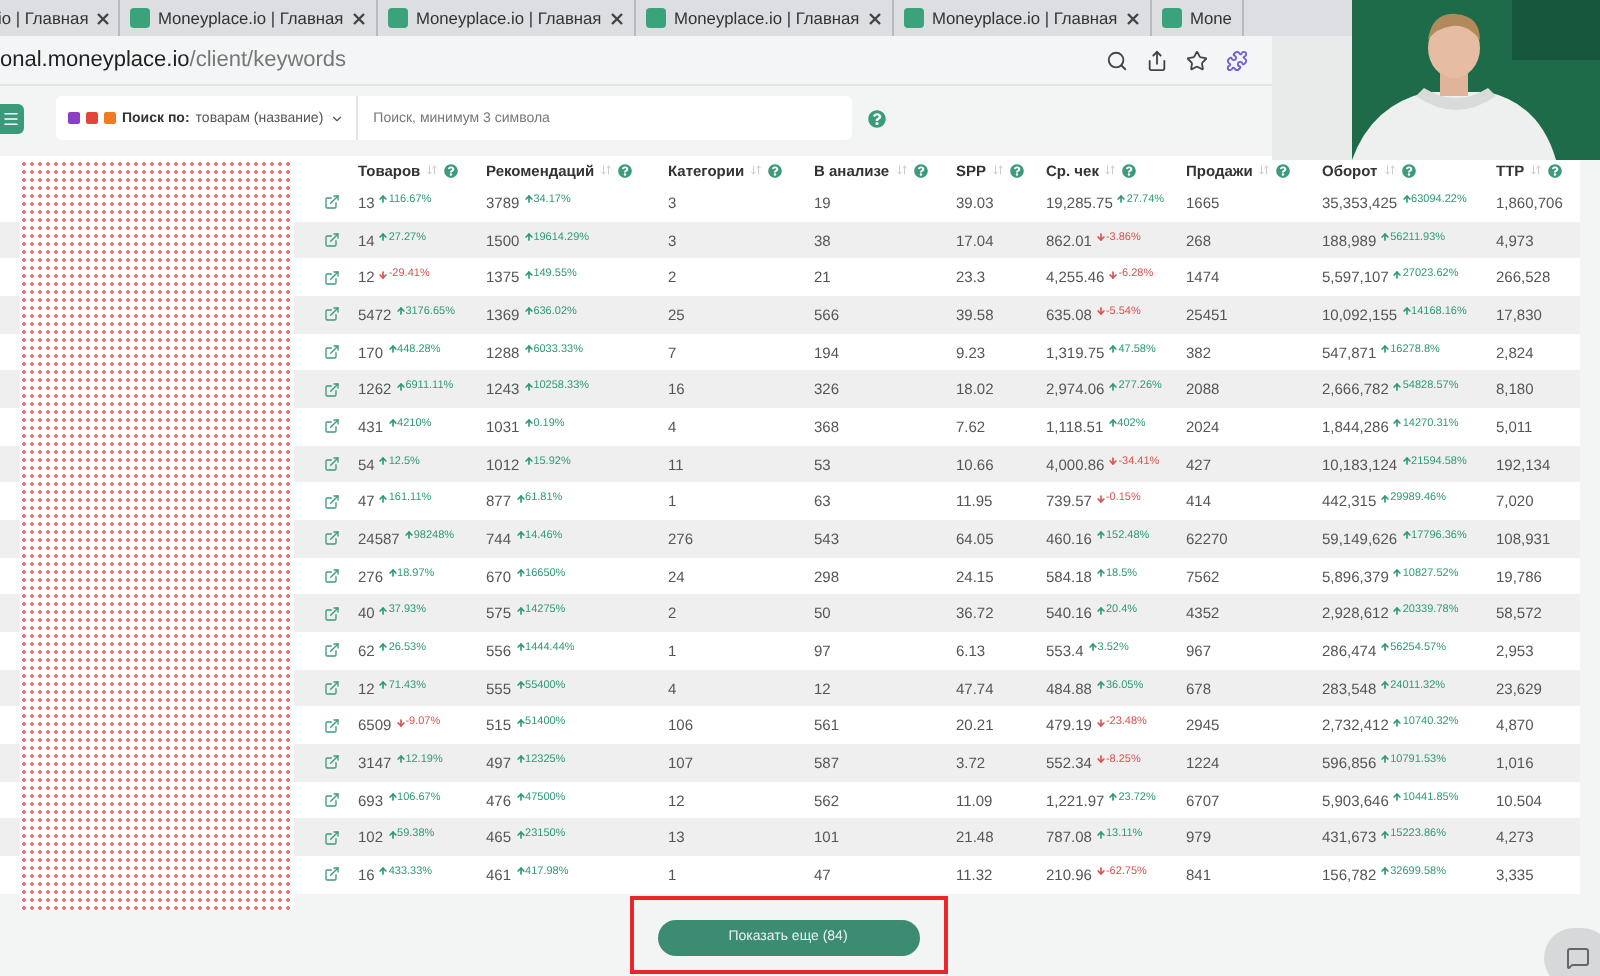 Image resolution: width=1600 pixels, height=976 pixels. What do you see at coordinates (1578, 958) in the screenshot?
I see `chat-icon` at bounding box center [1578, 958].